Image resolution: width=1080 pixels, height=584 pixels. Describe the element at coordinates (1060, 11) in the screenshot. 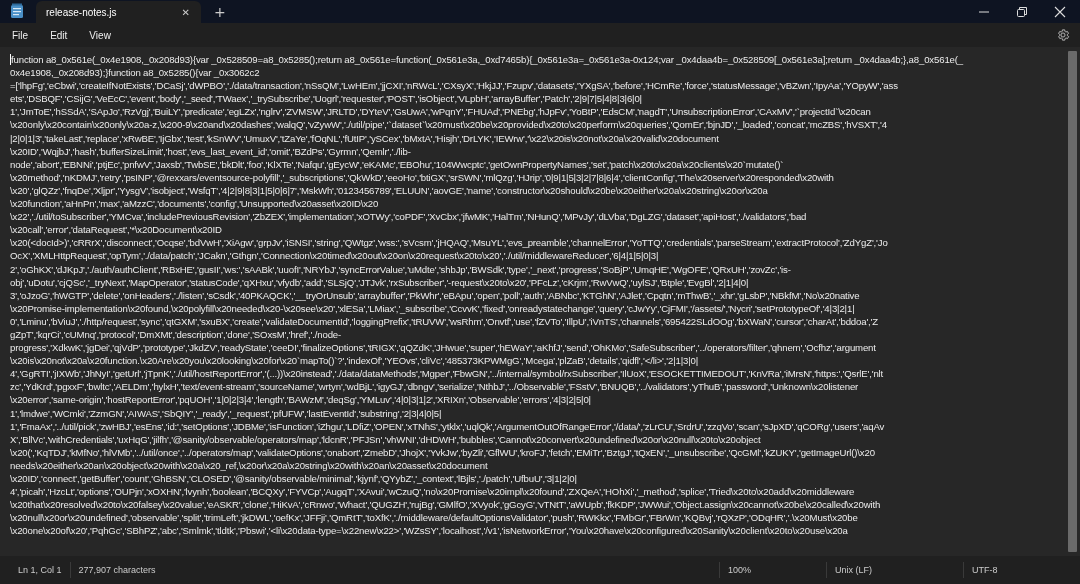

I see `close-icon` at that location.